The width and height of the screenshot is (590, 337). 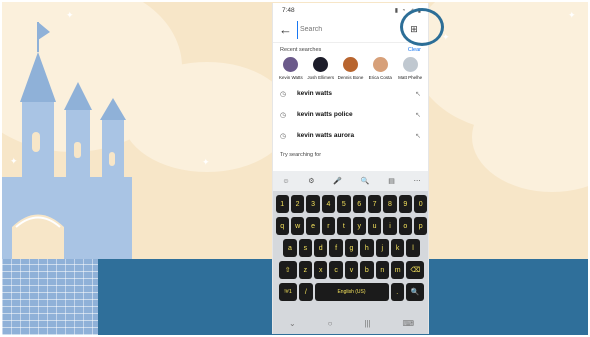 What do you see at coordinates (337, 181) in the screenshot?
I see `mic-icon: 🎤` at bounding box center [337, 181].